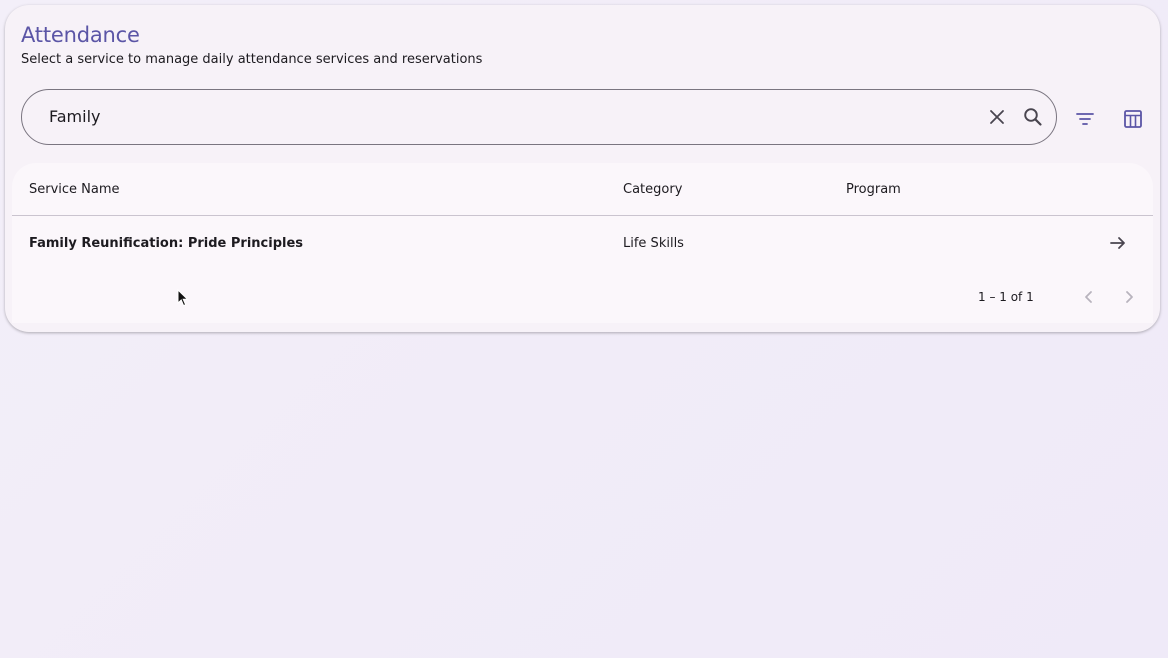 The height and width of the screenshot is (658, 1168). I want to click on page-title: Attendance, so click(80, 35).